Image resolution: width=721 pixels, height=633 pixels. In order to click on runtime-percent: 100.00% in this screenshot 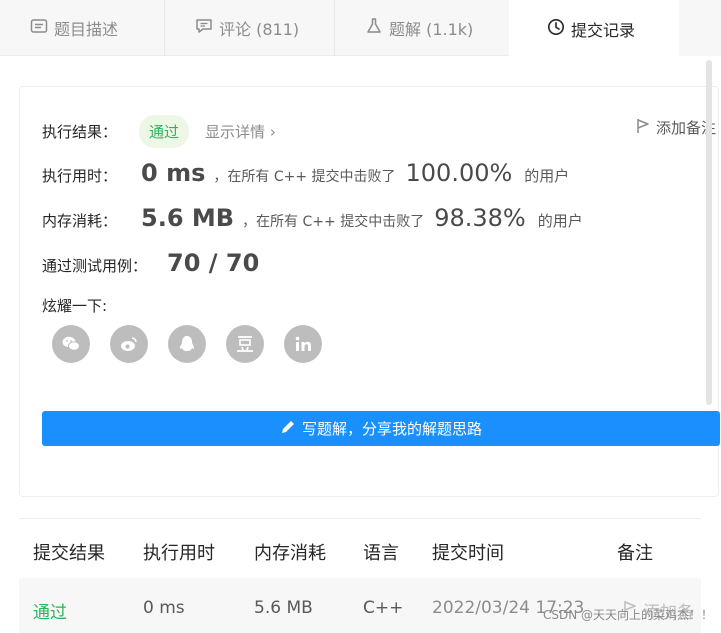, I will do `click(459, 173)`.